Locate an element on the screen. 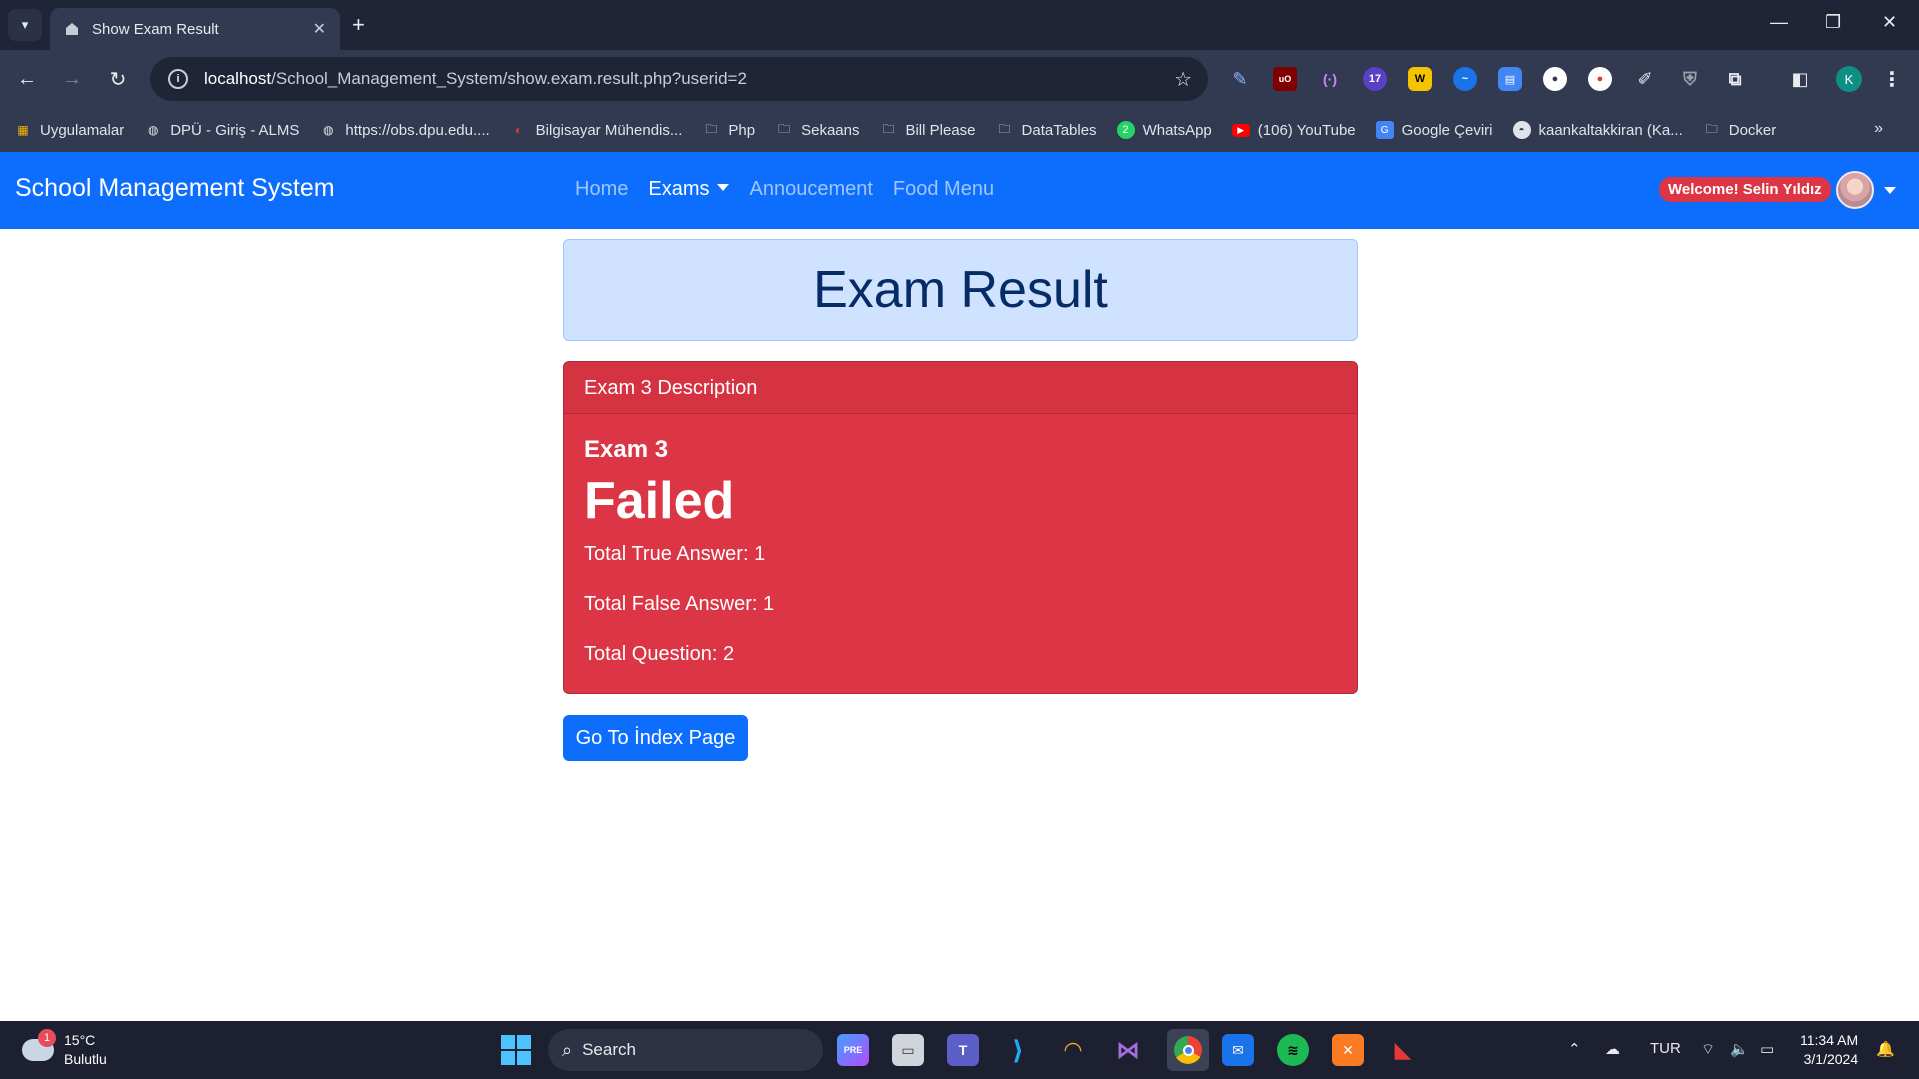 The image size is (1919, 1079). bookmark-label: Sekaans is located at coordinates (830, 130).